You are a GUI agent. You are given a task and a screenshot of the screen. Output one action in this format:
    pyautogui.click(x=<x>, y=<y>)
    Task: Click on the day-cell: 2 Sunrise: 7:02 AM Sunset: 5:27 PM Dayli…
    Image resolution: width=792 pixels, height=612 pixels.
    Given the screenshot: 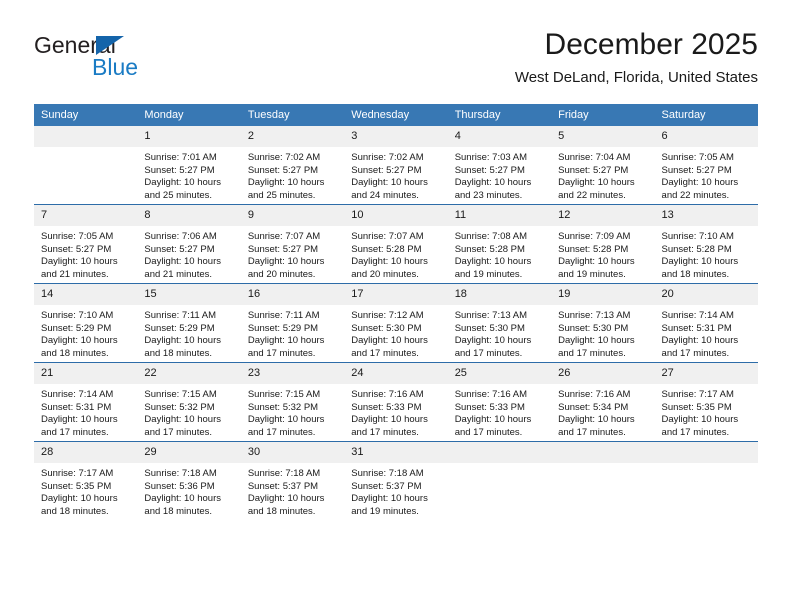 What is the action you would take?
    pyautogui.click(x=292, y=165)
    